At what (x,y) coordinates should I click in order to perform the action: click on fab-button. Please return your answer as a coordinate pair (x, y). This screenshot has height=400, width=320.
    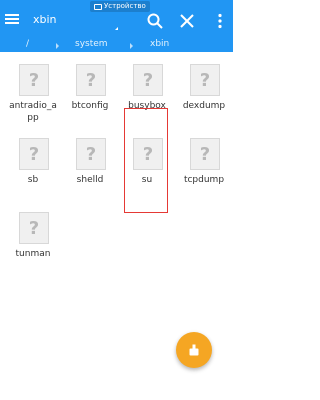
    Looking at the image, I should click on (194, 350).